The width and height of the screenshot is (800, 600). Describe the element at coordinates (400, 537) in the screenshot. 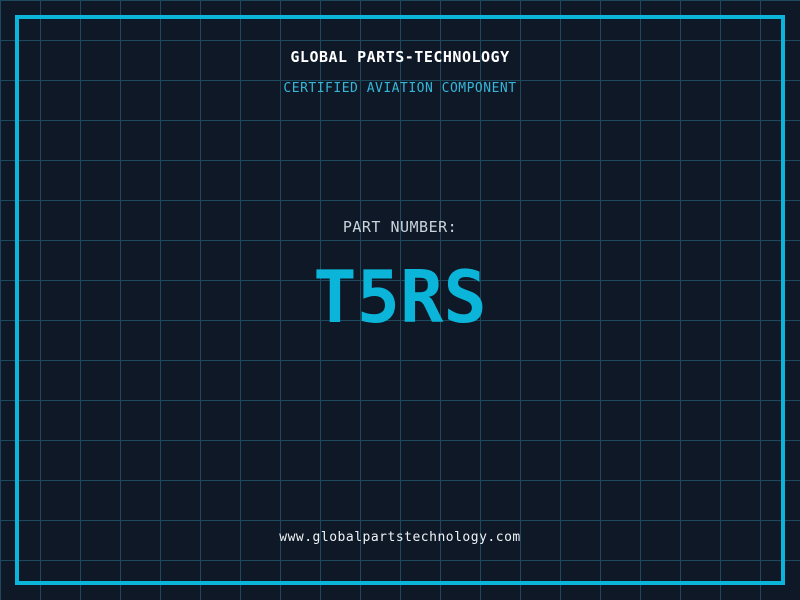

I see `website-url: www.globalpartstechnology.com` at that location.